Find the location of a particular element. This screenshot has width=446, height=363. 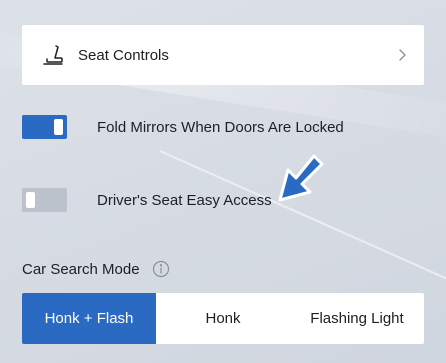

chevron-right-icon is located at coordinates (402, 55).